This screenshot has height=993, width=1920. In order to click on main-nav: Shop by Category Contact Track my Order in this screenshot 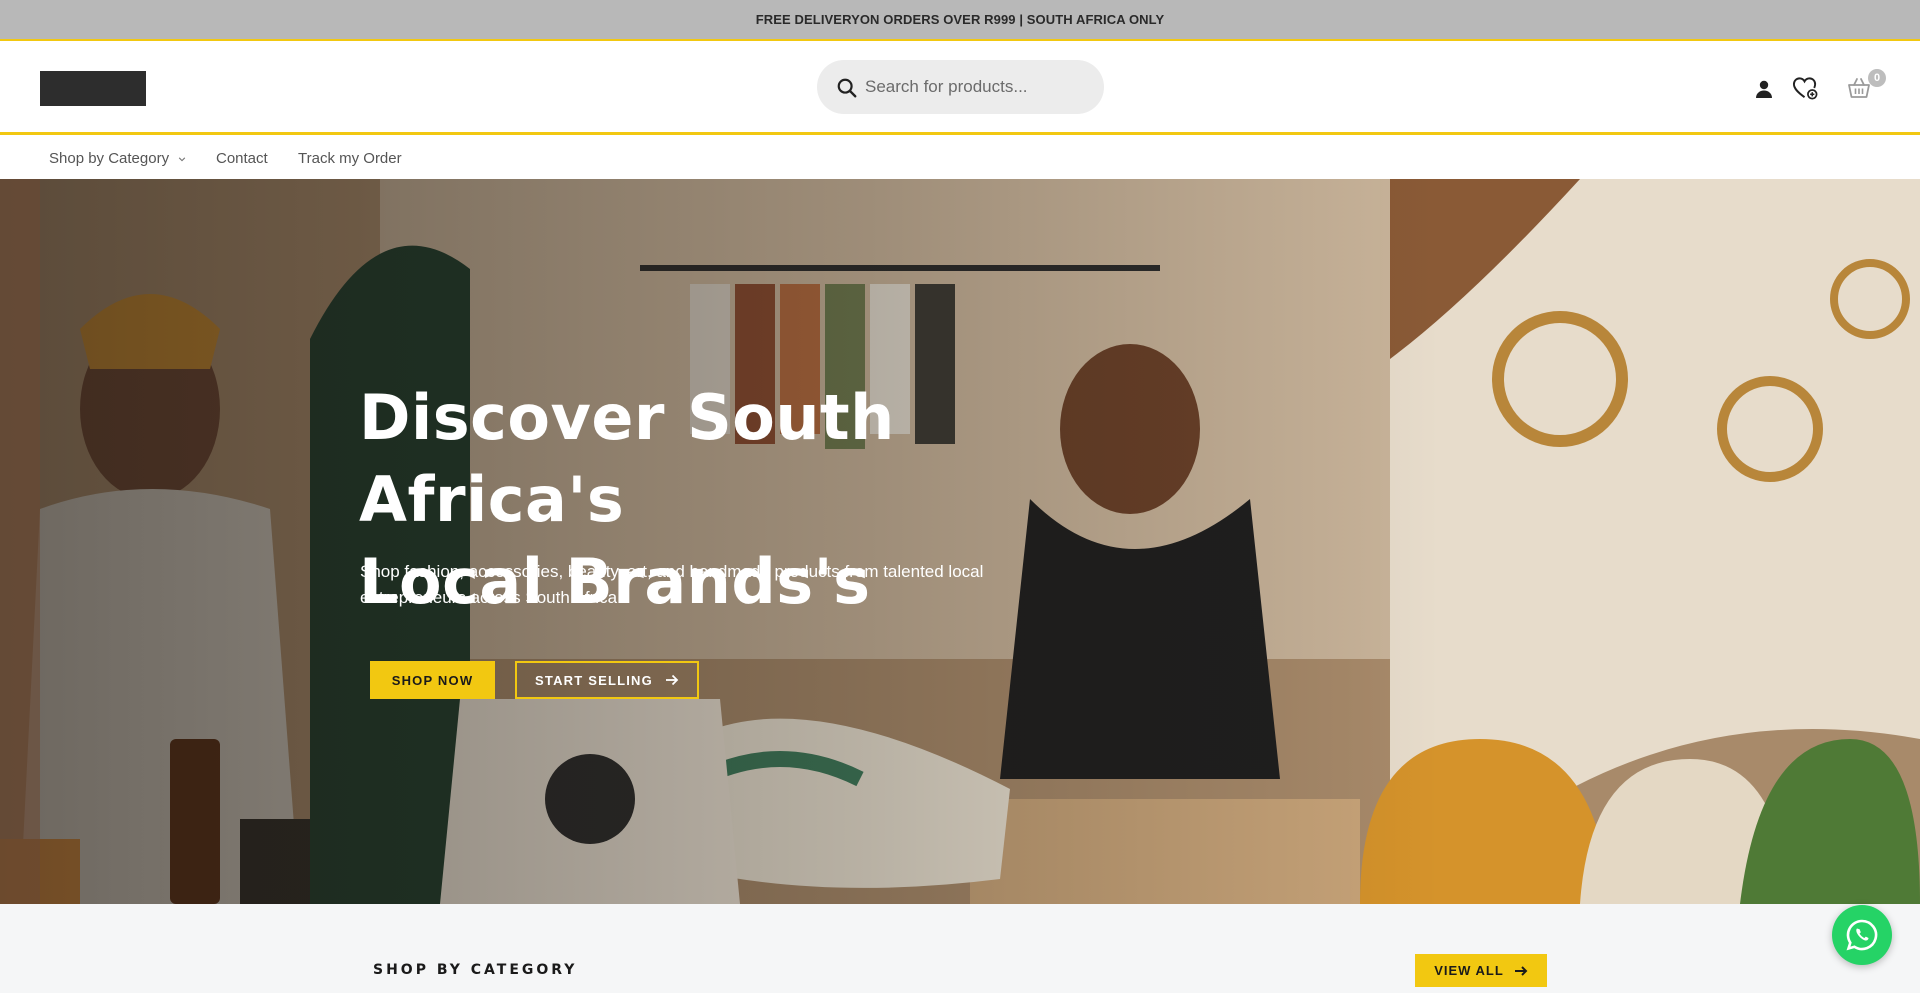, I will do `click(960, 158)`.